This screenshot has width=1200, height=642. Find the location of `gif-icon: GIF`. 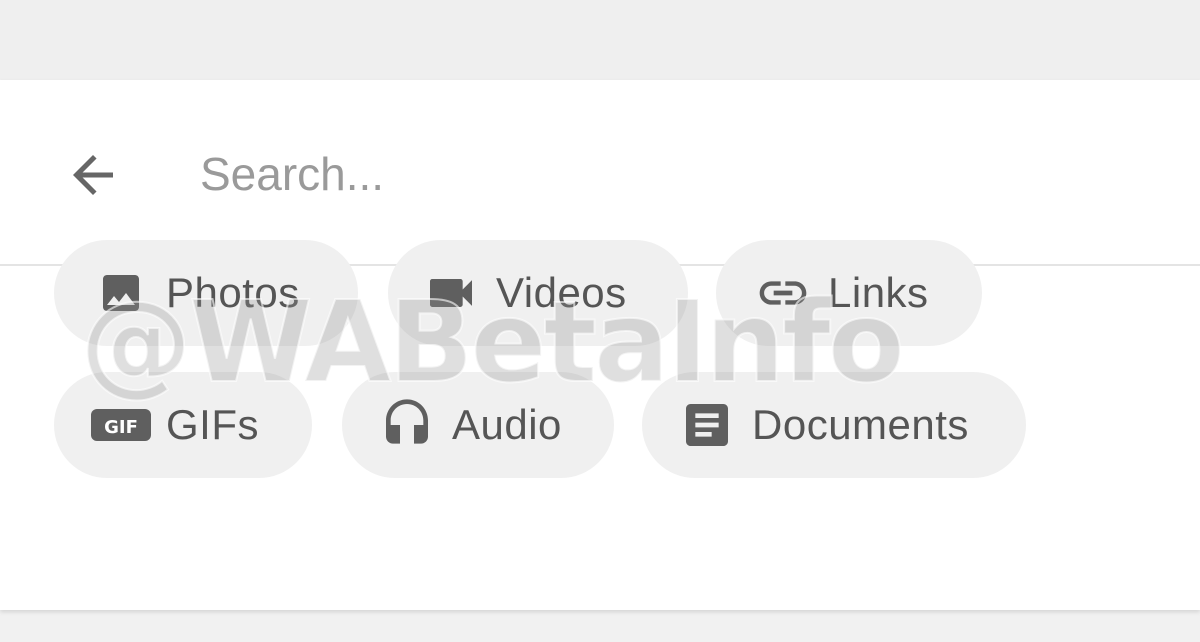

gif-icon: GIF is located at coordinates (121, 425).